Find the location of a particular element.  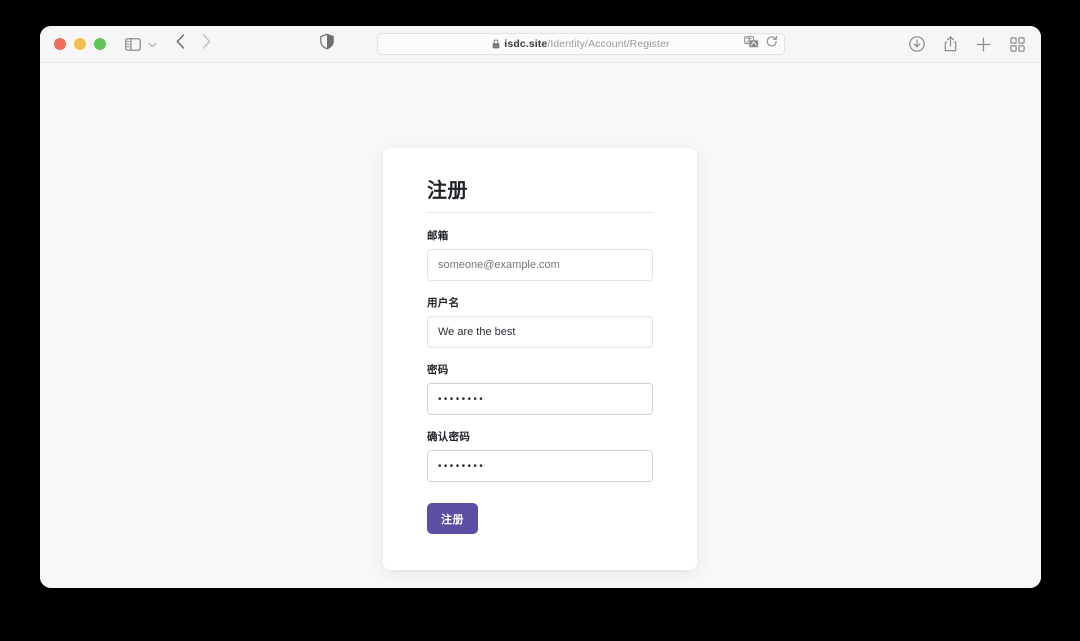

forward-button is located at coordinates (206, 44).